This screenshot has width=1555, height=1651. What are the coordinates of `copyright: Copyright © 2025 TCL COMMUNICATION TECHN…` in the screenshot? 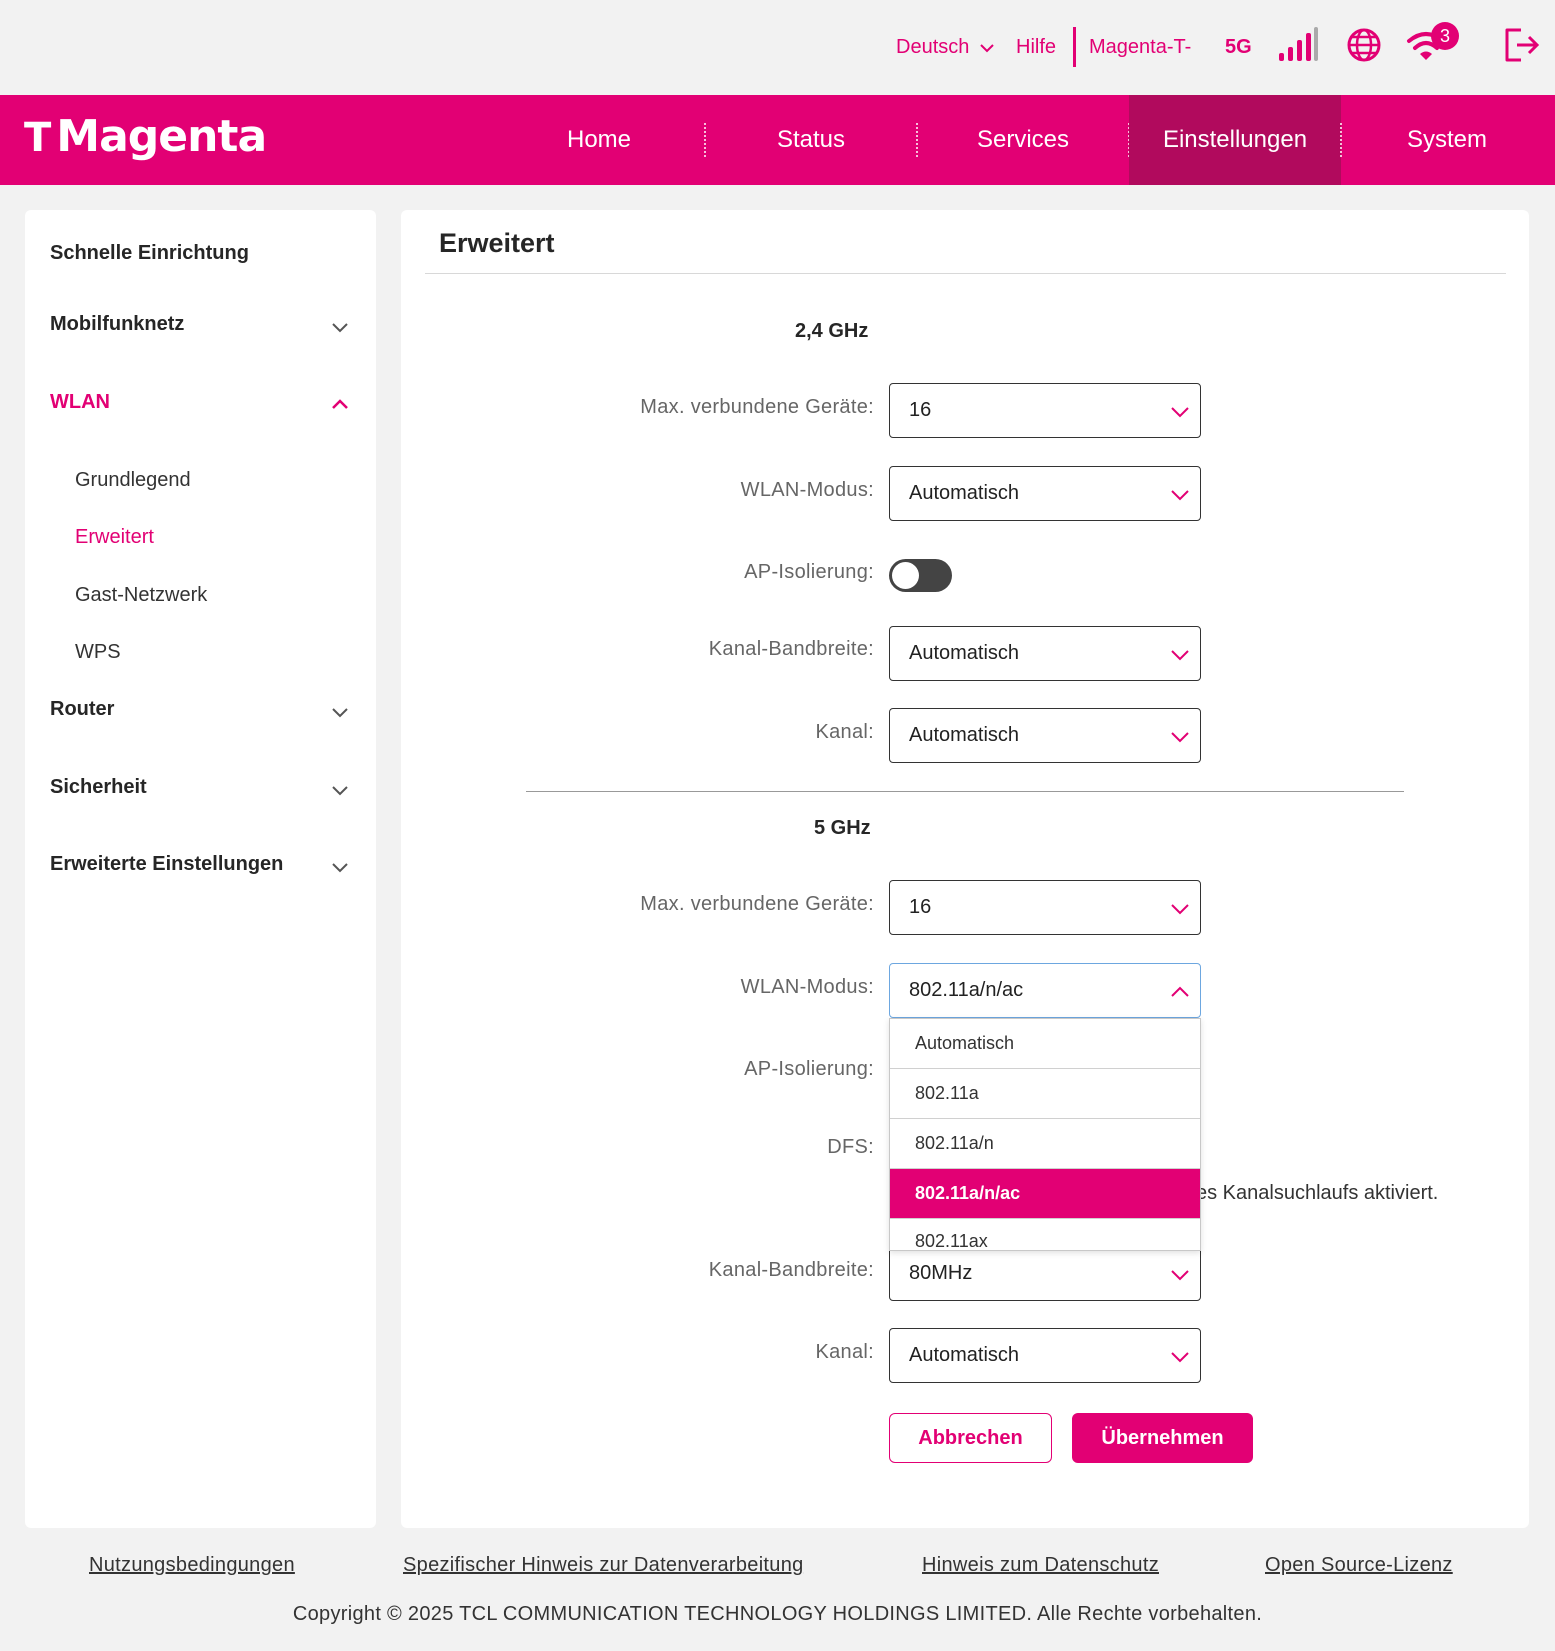 It's located at (777, 1614).